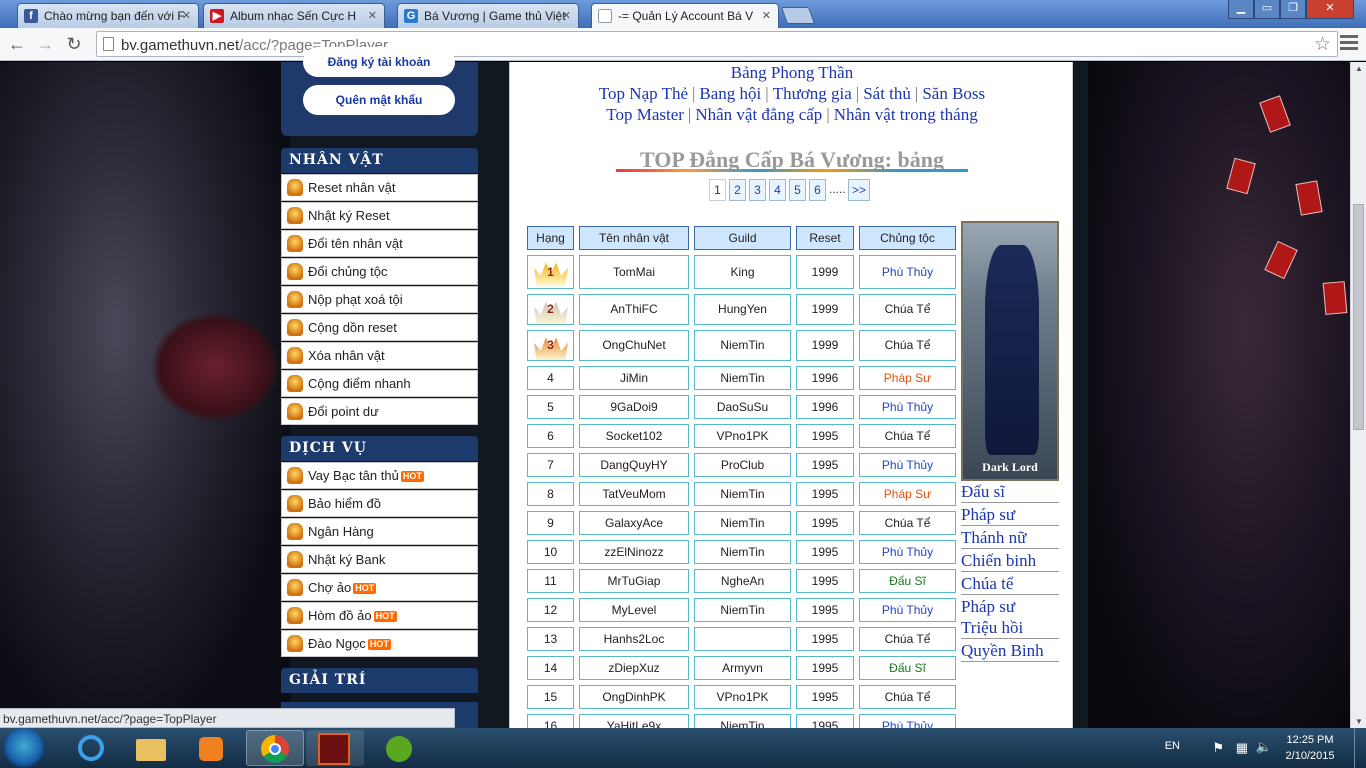  What do you see at coordinates (1322, 44) in the screenshot?
I see `bookmark-star-icon: ☆` at bounding box center [1322, 44].